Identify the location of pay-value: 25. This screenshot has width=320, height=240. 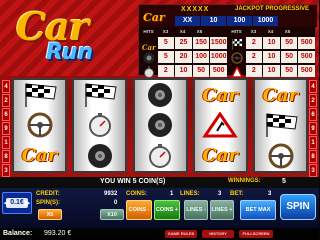
(183, 42).